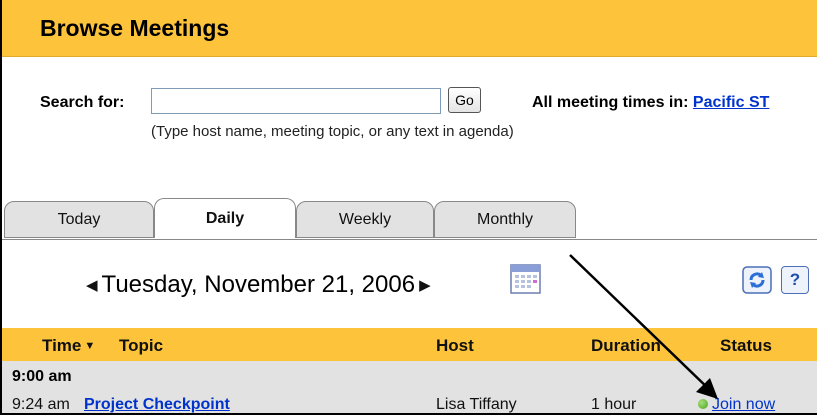 The height and width of the screenshot is (415, 817). I want to click on tab-weekly: Weekly, so click(365, 219).